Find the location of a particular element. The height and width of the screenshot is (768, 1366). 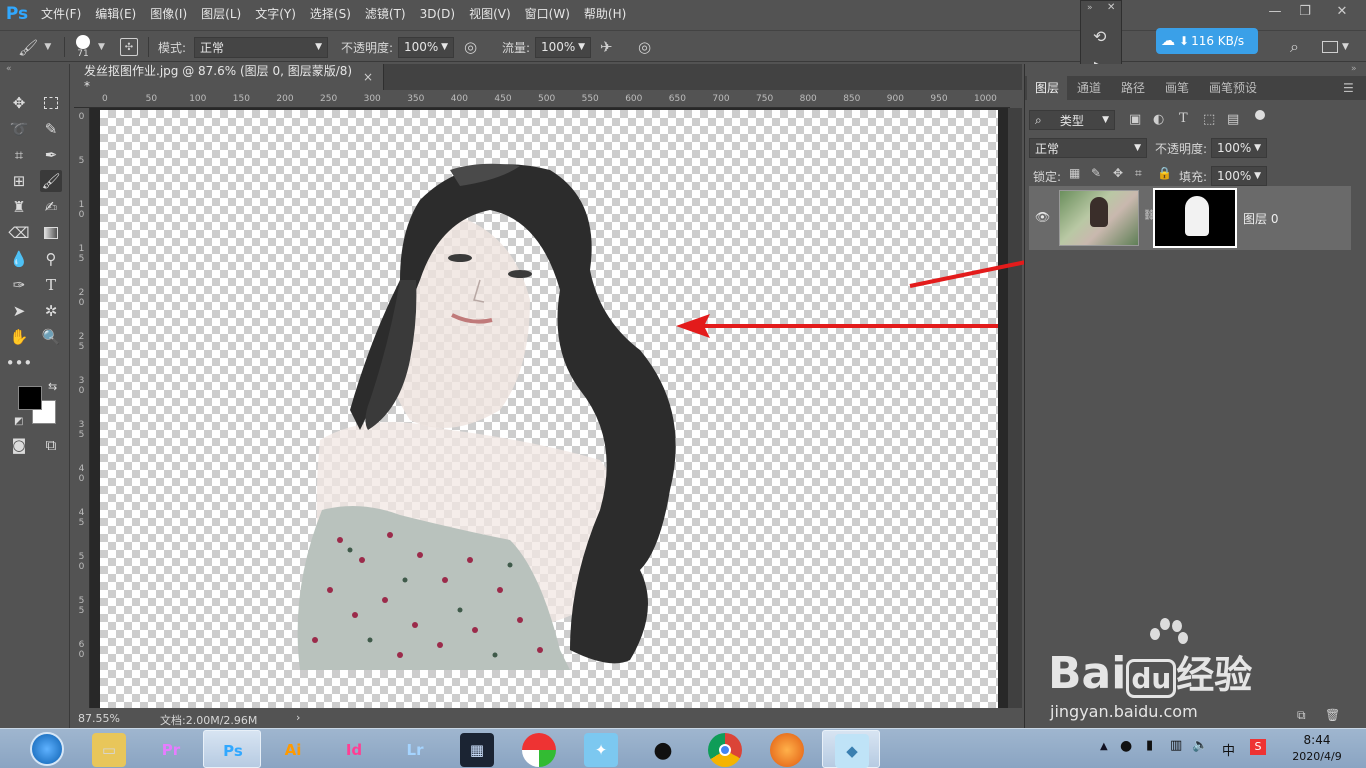

vertical-scrollbar is located at coordinates (1015, 408).